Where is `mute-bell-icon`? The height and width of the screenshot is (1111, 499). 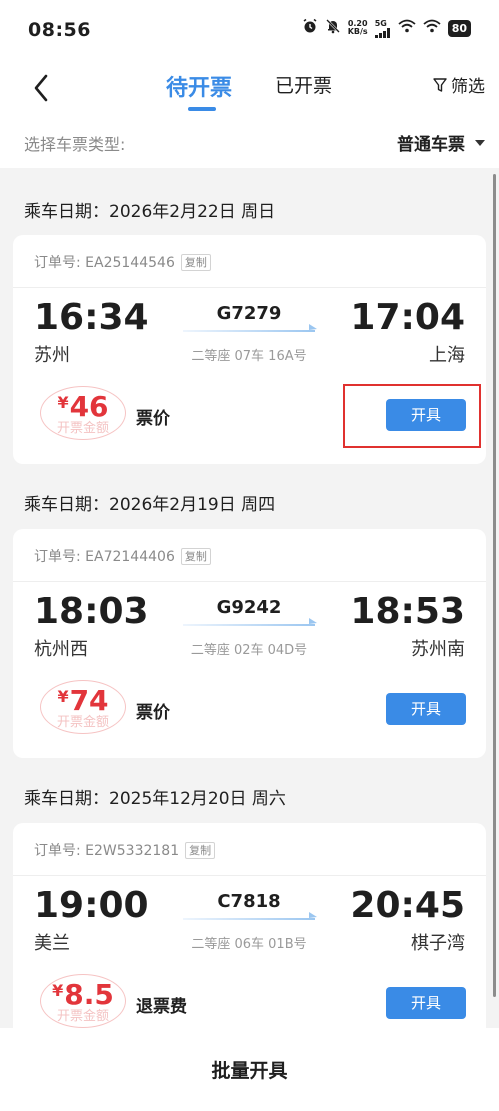
mute-bell-icon is located at coordinates (333, 28).